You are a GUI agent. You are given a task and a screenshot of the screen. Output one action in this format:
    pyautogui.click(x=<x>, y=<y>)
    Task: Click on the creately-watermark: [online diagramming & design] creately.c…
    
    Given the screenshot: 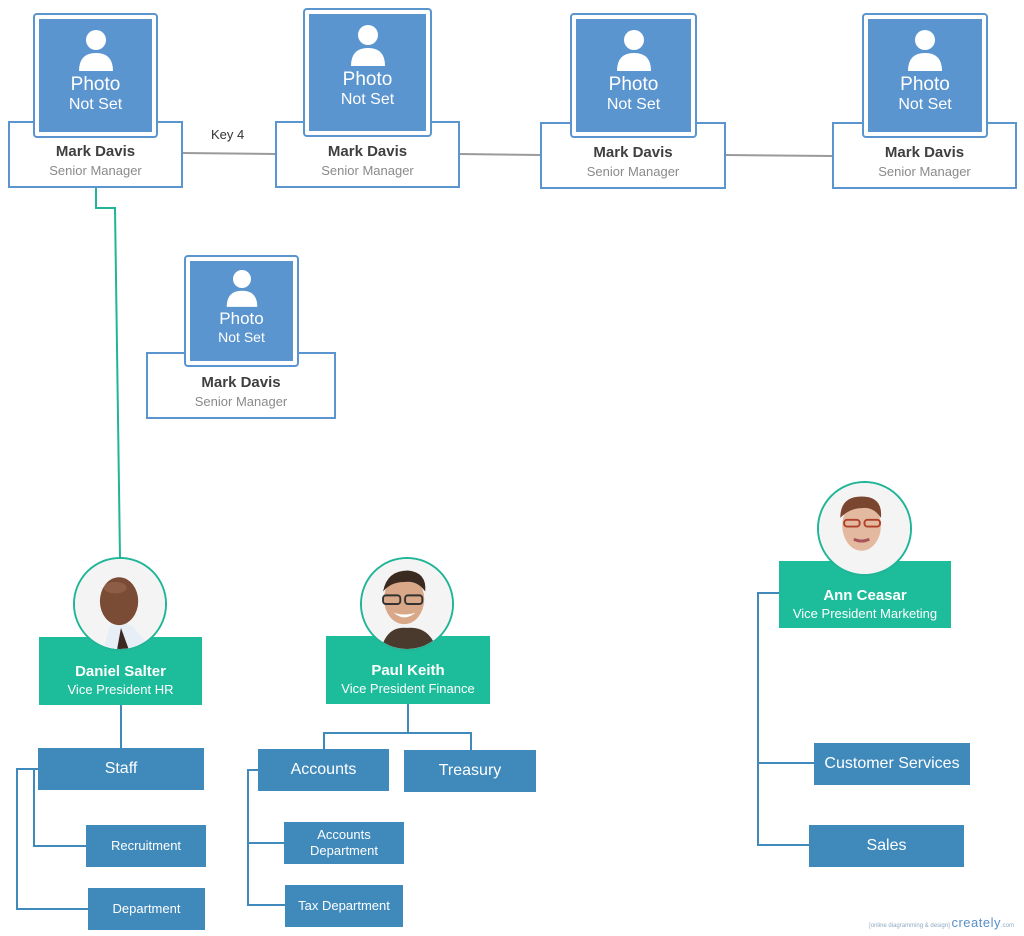 What is the action you would take?
    pyautogui.click(x=941, y=922)
    